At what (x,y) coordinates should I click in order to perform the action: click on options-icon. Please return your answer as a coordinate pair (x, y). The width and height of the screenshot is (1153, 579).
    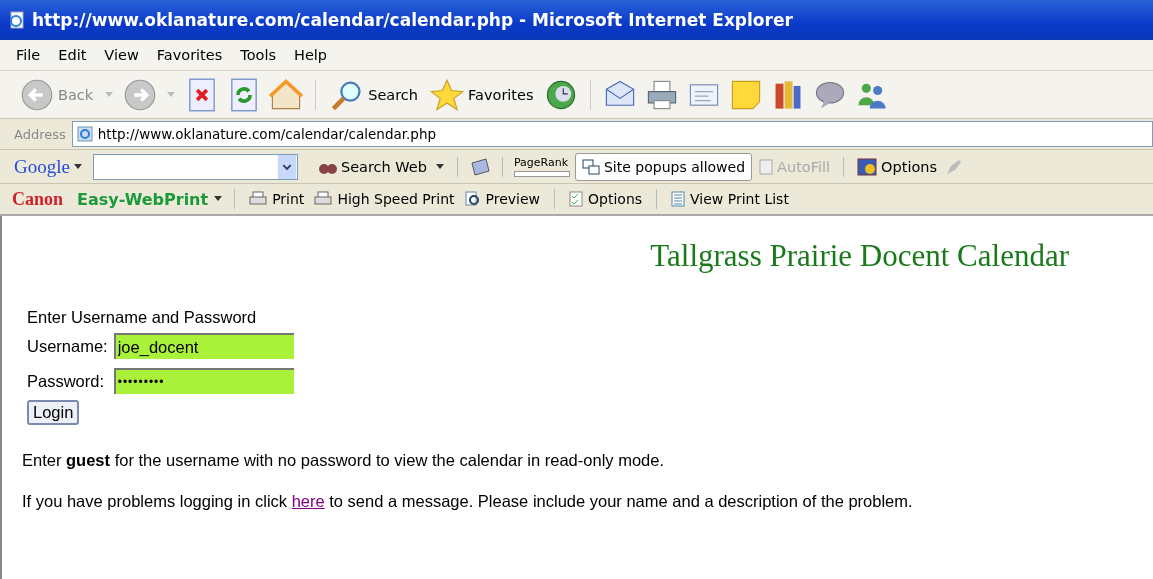
    Looking at the image, I should click on (867, 166).